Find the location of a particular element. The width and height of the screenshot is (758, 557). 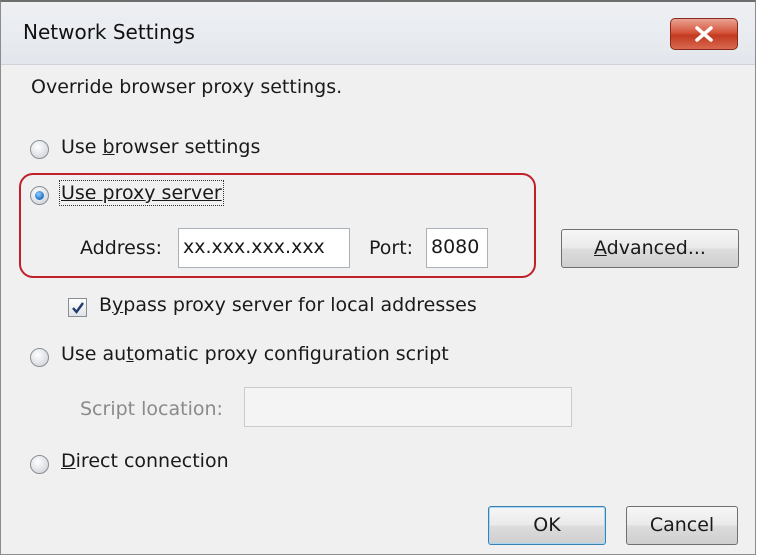

radio-browser-settings-label: Use browser settings is located at coordinates (160, 147).